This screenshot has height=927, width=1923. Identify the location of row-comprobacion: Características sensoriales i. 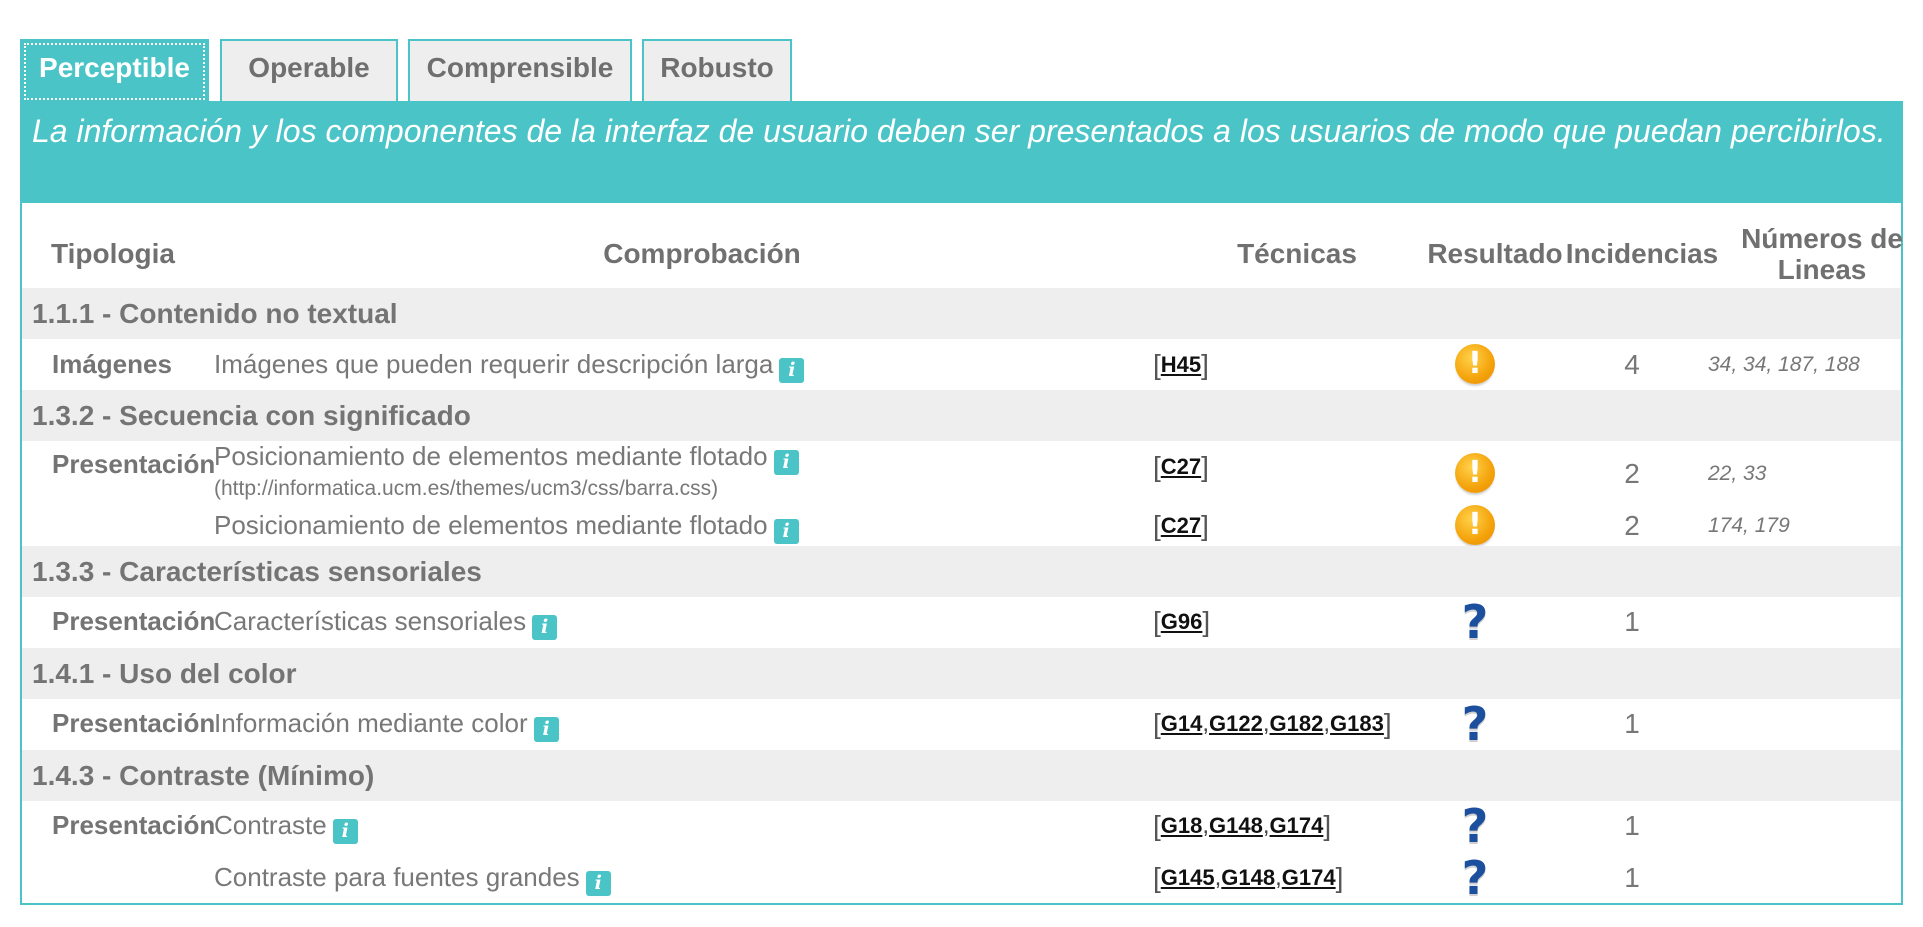
(386, 623).